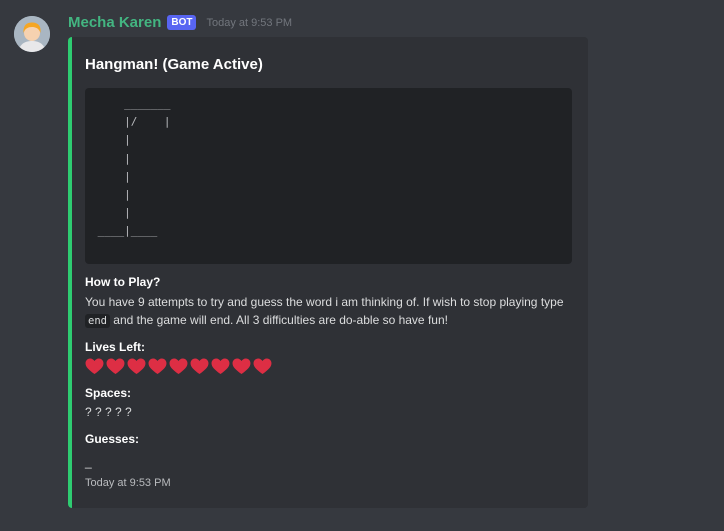 Image resolution: width=724 pixels, height=531 pixels. I want to click on embed-footer-timestamp: Today at 9:53 PM, so click(128, 483).